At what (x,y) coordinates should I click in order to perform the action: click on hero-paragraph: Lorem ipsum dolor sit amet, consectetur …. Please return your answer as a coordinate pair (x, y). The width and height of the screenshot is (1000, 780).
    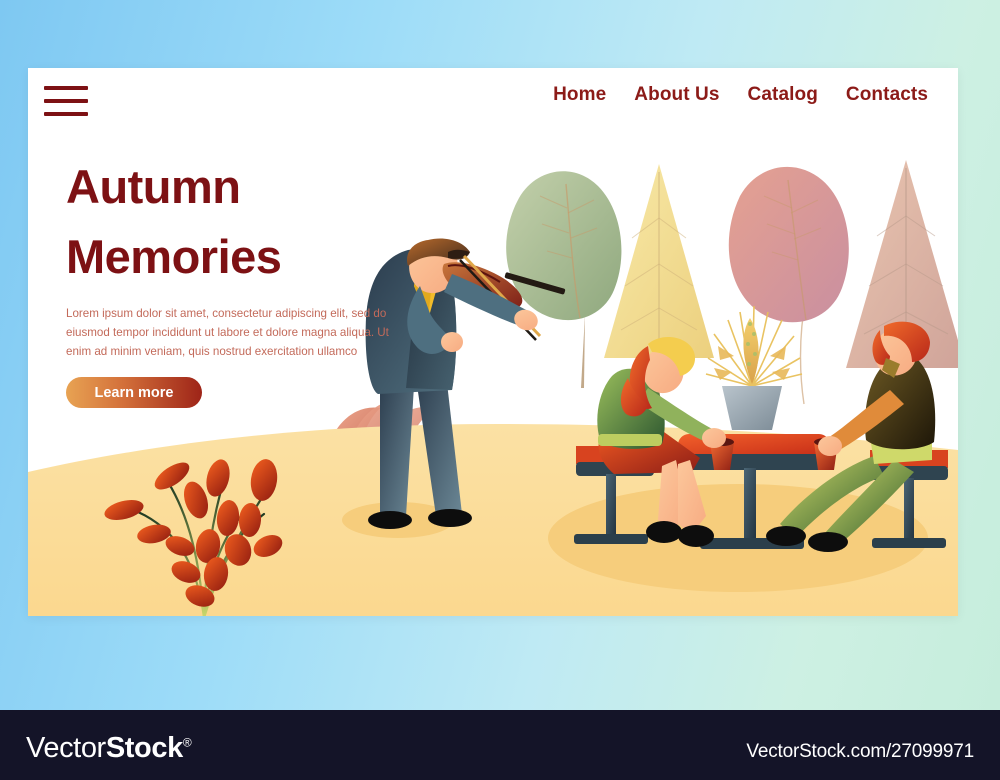
    Looking at the image, I should click on (227, 332).